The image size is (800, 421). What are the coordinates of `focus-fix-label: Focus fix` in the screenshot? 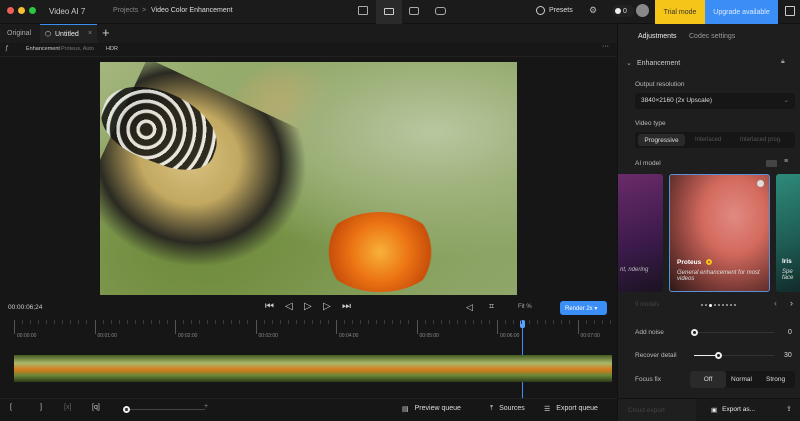 It's located at (648, 379).